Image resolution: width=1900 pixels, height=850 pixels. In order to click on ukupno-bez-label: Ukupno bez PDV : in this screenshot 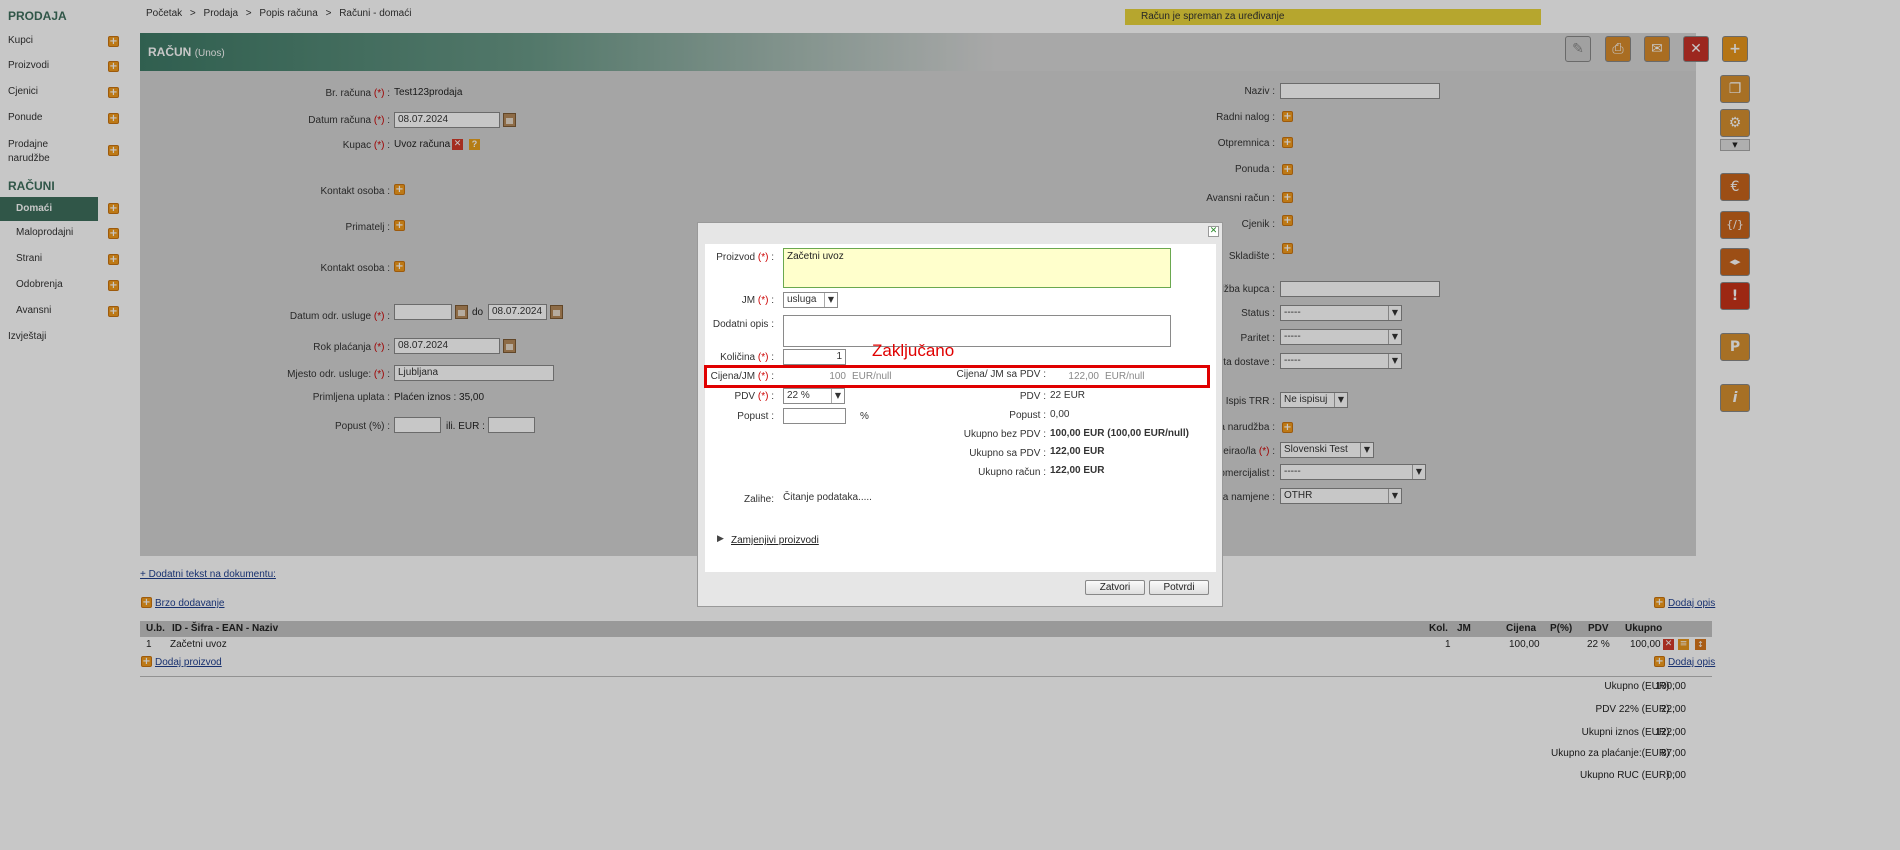, I will do `click(1004, 434)`.